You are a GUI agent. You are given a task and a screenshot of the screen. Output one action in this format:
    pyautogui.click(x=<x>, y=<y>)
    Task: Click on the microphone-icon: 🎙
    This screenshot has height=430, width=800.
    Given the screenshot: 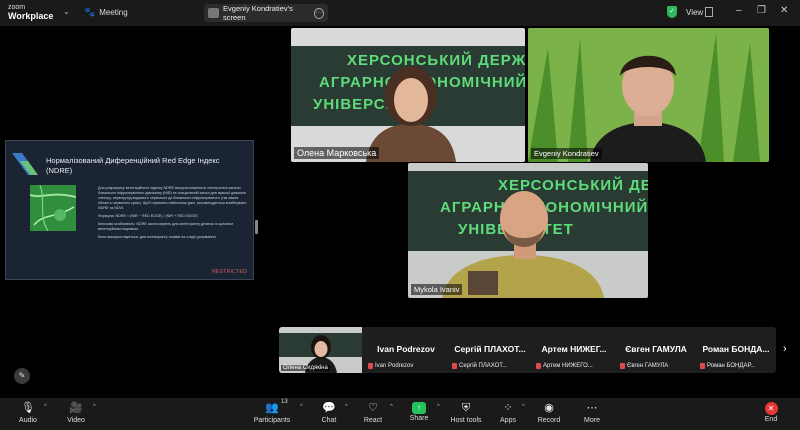 What is the action you would take?
    pyautogui.click(x=28, y=408)
    